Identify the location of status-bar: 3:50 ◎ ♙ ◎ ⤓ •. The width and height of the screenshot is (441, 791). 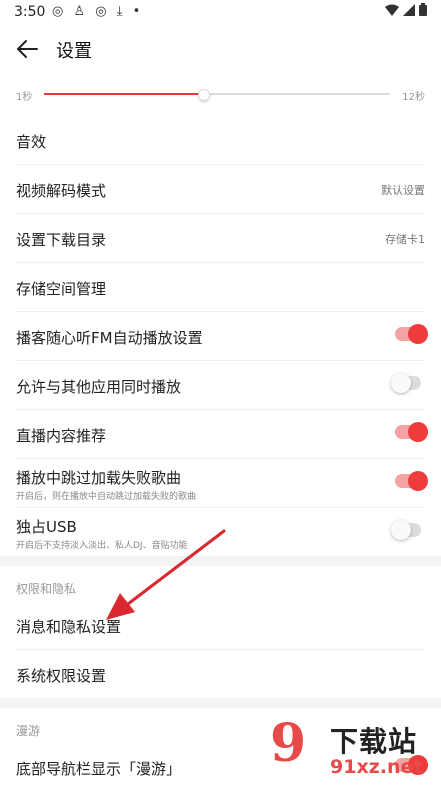
(220, 13).